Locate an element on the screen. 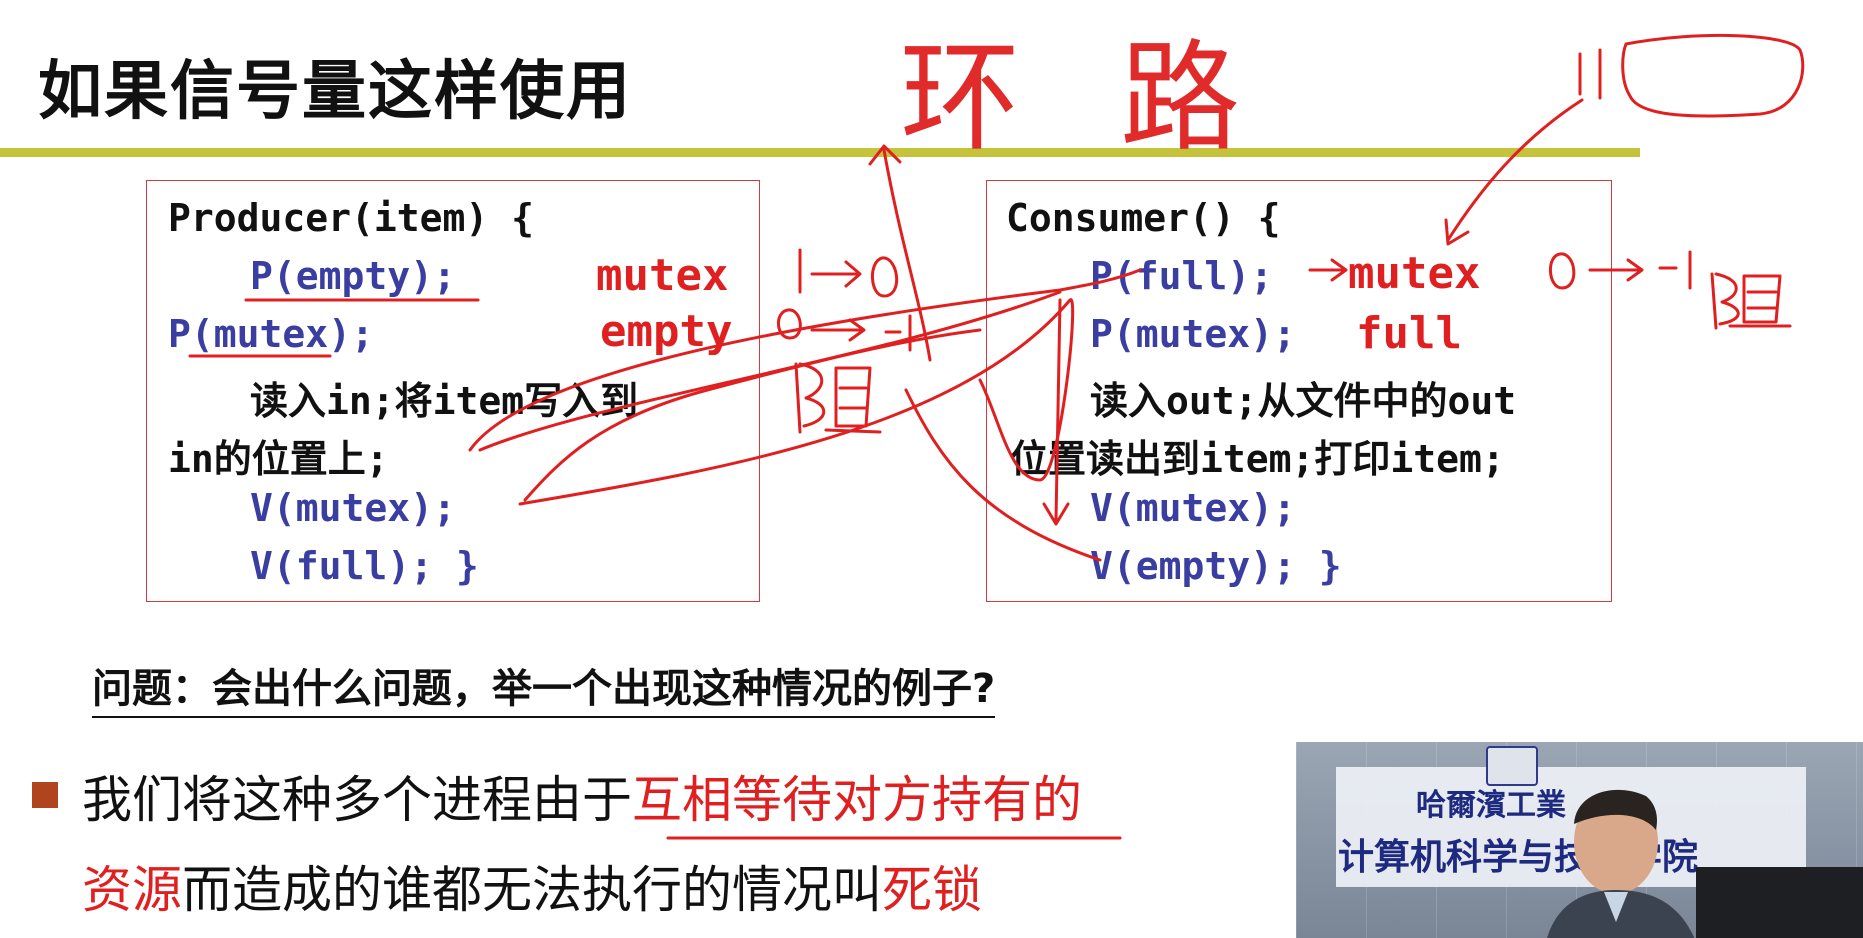 The width and height of the screenshot is (1863, 938). statement-line-2a: 资源 is located at coordinates (132, 890).